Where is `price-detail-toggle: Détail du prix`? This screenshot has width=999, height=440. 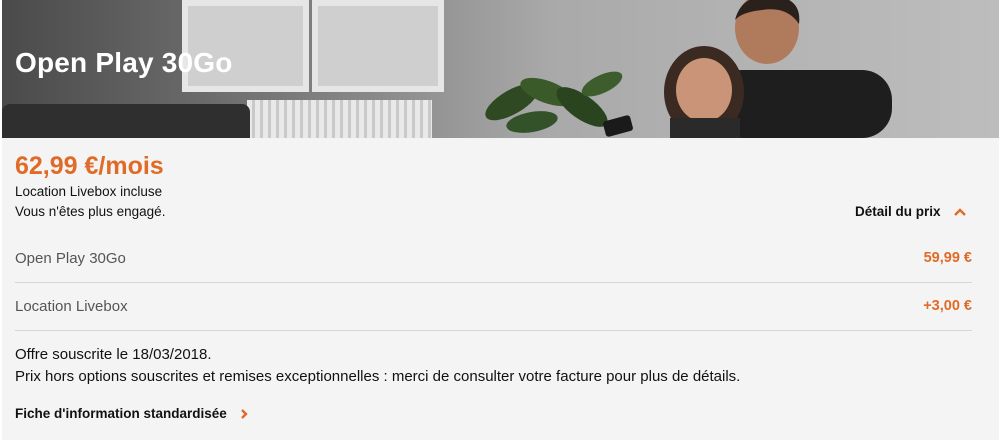 price-detail-toggle: Détail du prix is located at coordinates (911, 211).